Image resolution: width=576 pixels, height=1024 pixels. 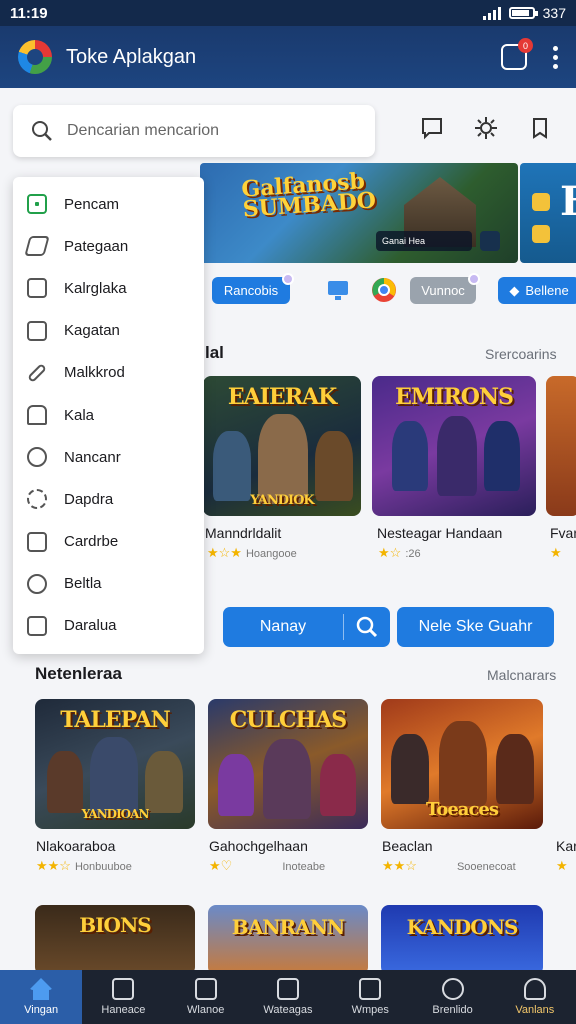 I want to click on message-icon, so click(x=432, y=128).